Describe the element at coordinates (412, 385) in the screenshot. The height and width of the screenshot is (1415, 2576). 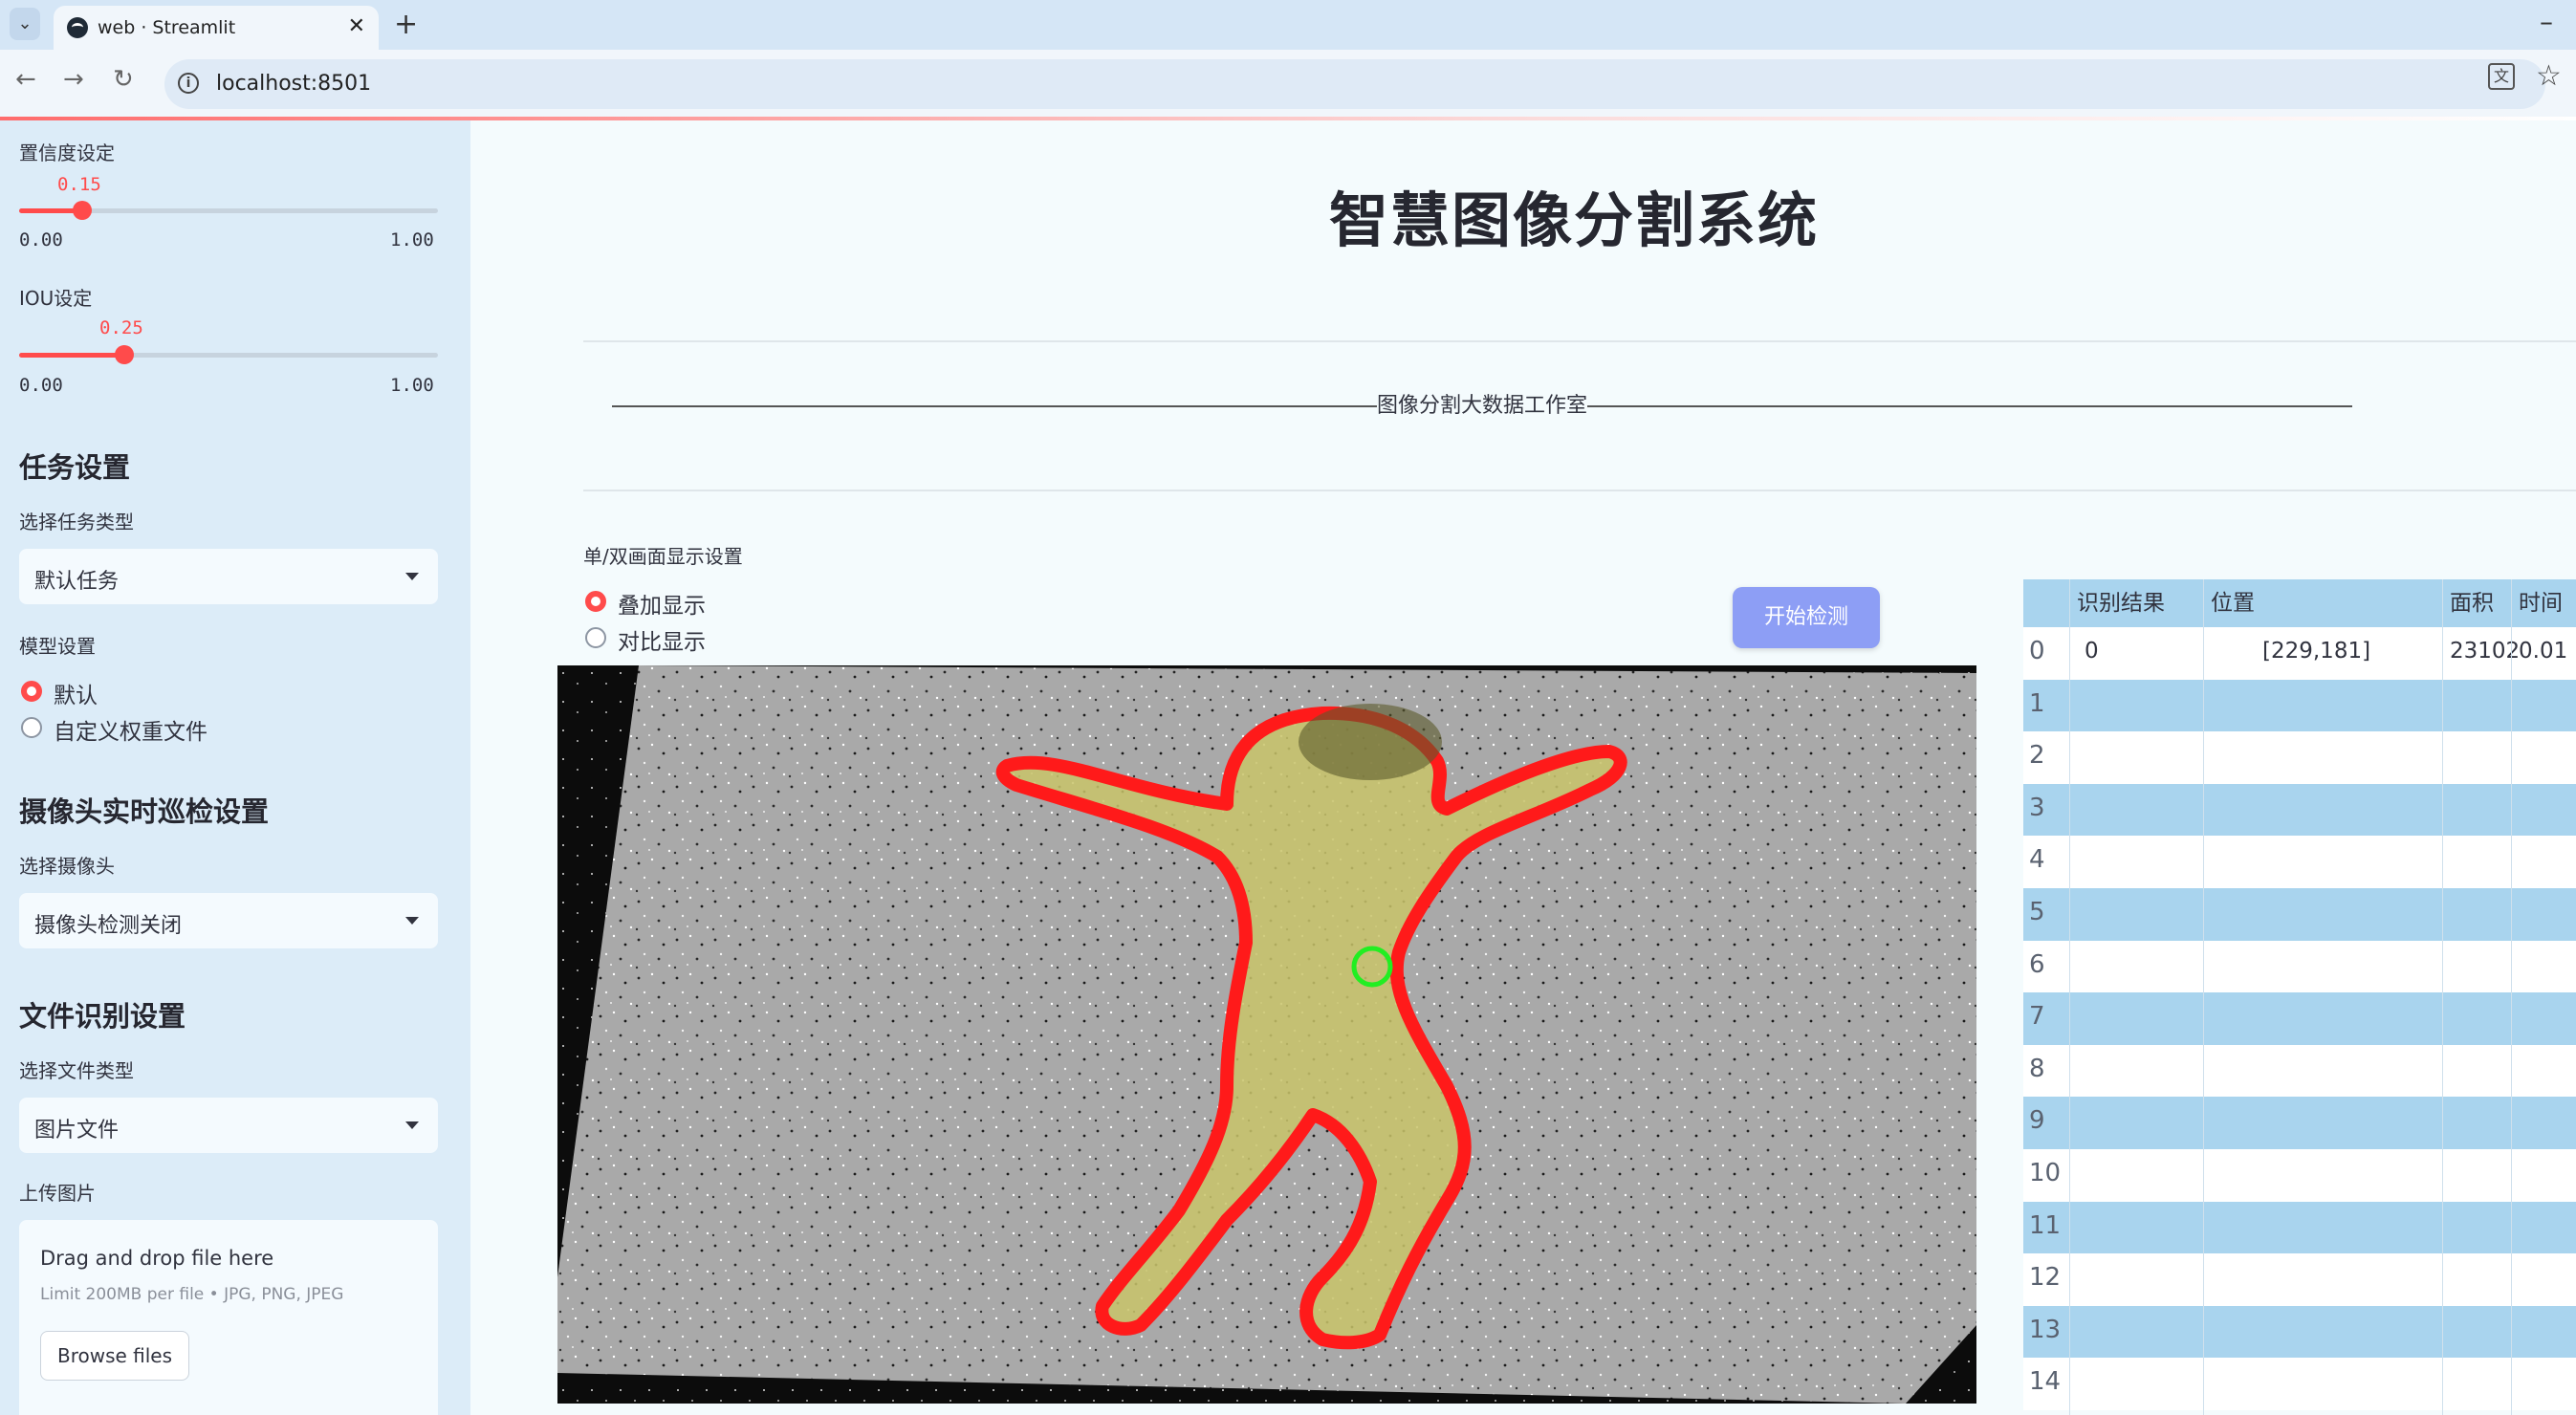
I see `iou-max: 1.00` at that location.